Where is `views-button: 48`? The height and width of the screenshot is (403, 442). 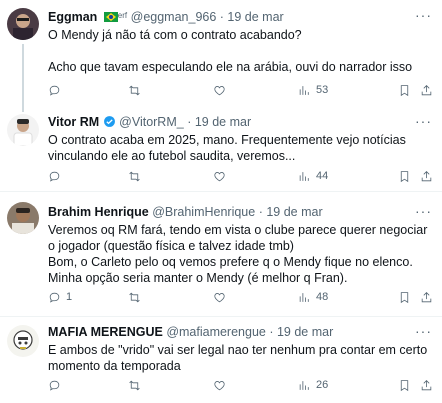
views-button: 48 is located at coordinates (313, 297).